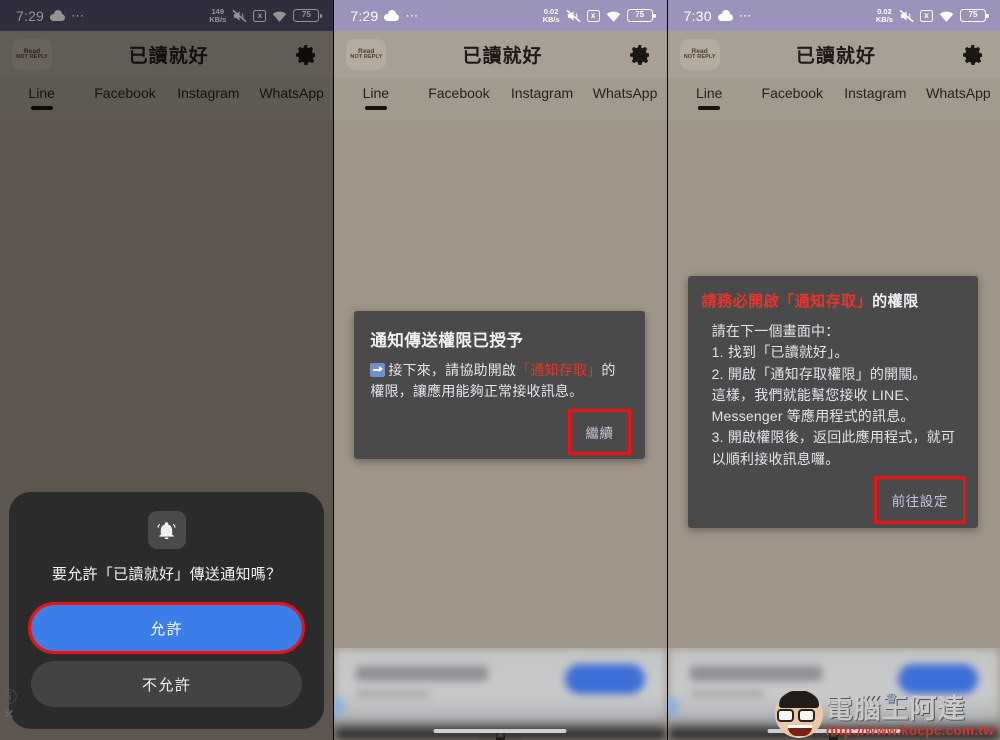  I want to click on info-circle-icon: ⓘ, so click(10, 697).